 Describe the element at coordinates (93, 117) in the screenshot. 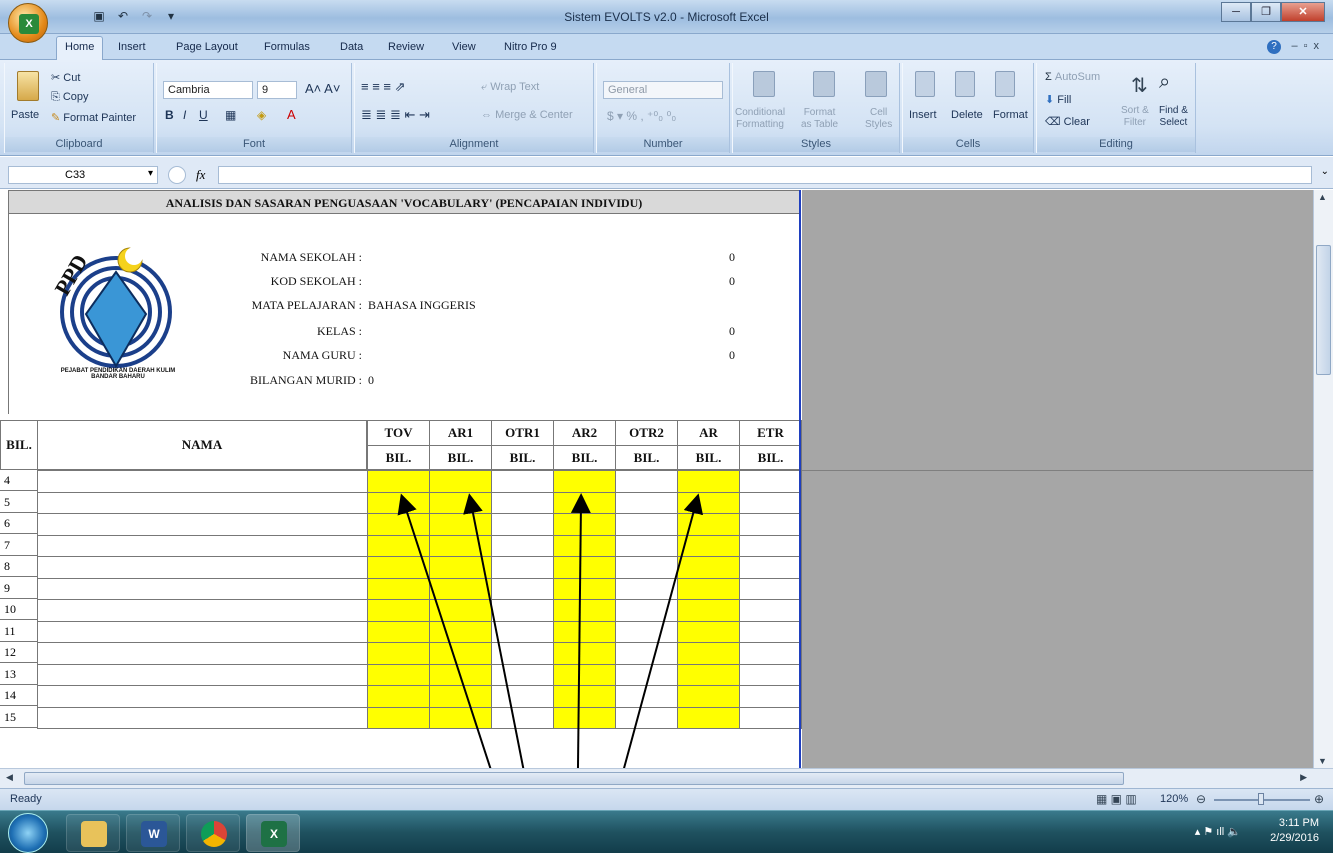

I see `format-painter-button: ✎ Format Painter` at that location.